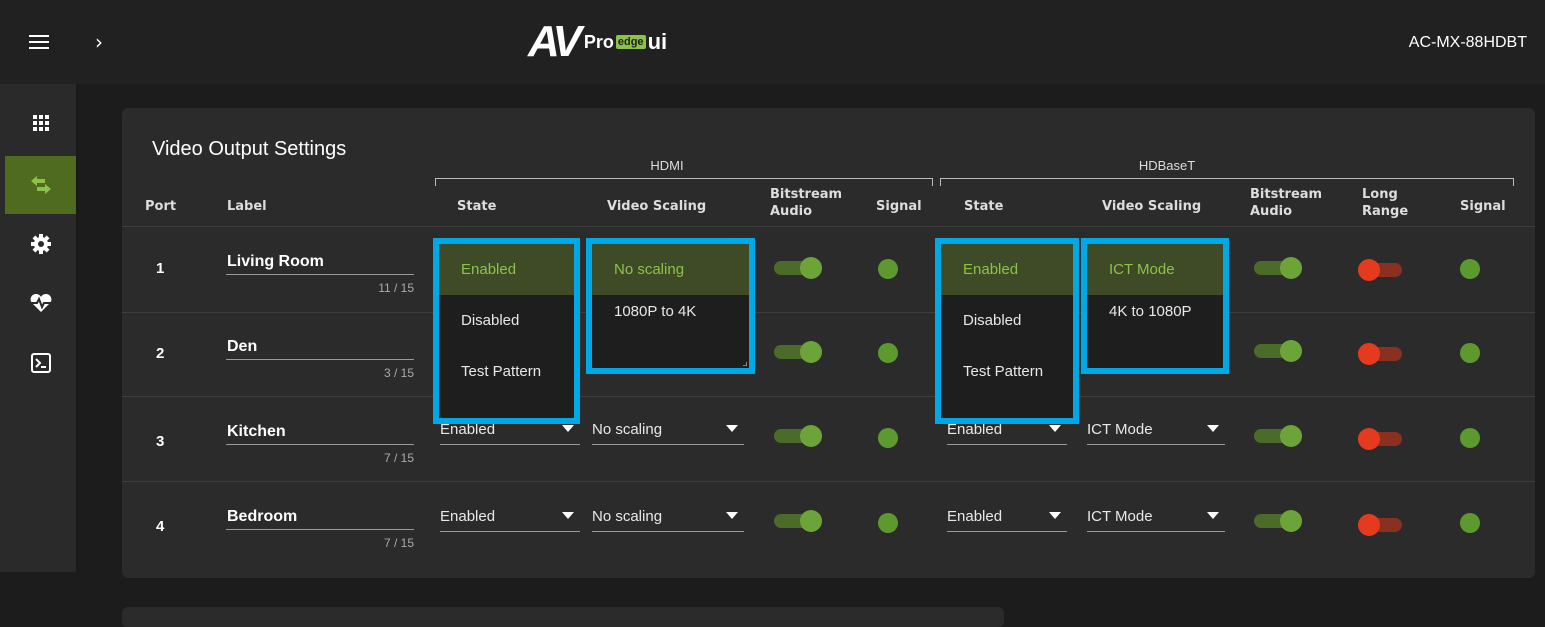 This screenshot has width=1545, height=627. I want to click on hdmi-state-dropdown: Enabled Disabled Test Pattern, so click(506, 331).